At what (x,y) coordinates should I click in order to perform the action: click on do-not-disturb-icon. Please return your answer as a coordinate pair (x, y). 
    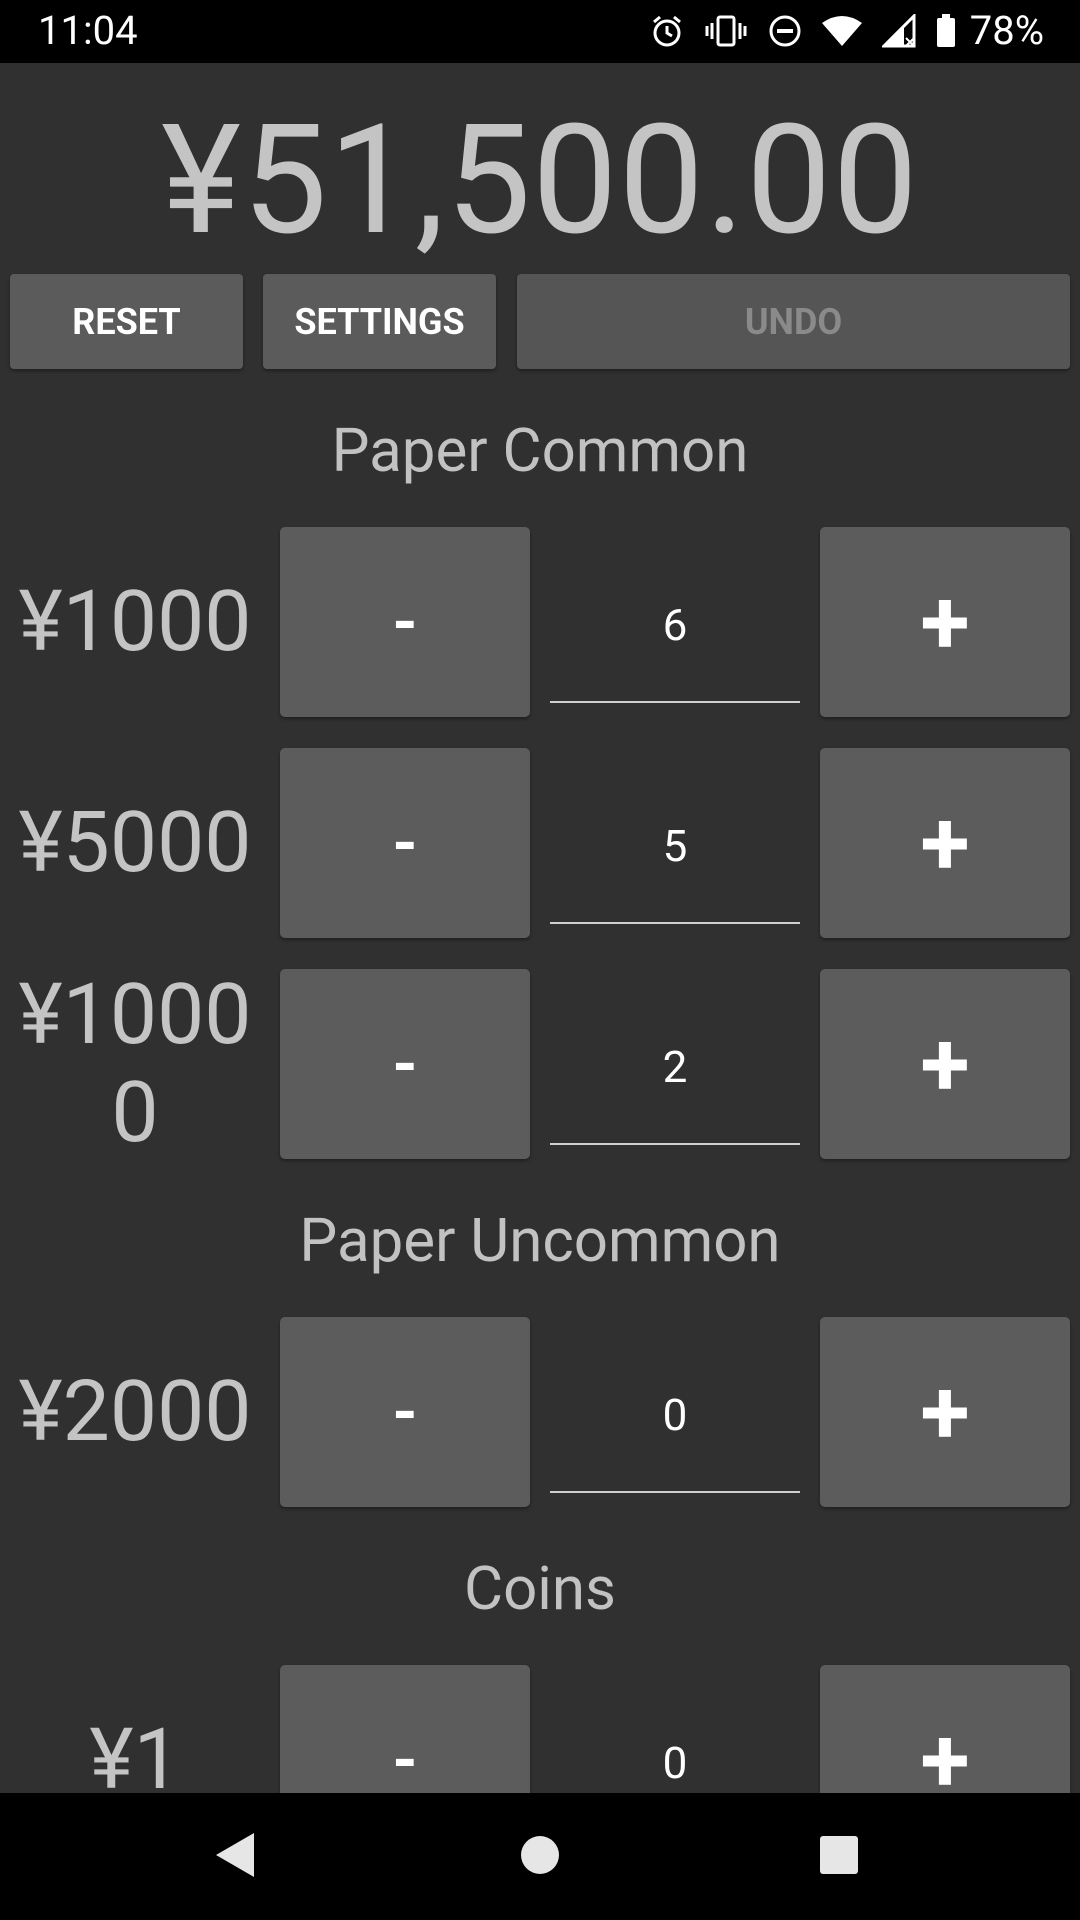
    Looking at the image, I should click on (785, 31).